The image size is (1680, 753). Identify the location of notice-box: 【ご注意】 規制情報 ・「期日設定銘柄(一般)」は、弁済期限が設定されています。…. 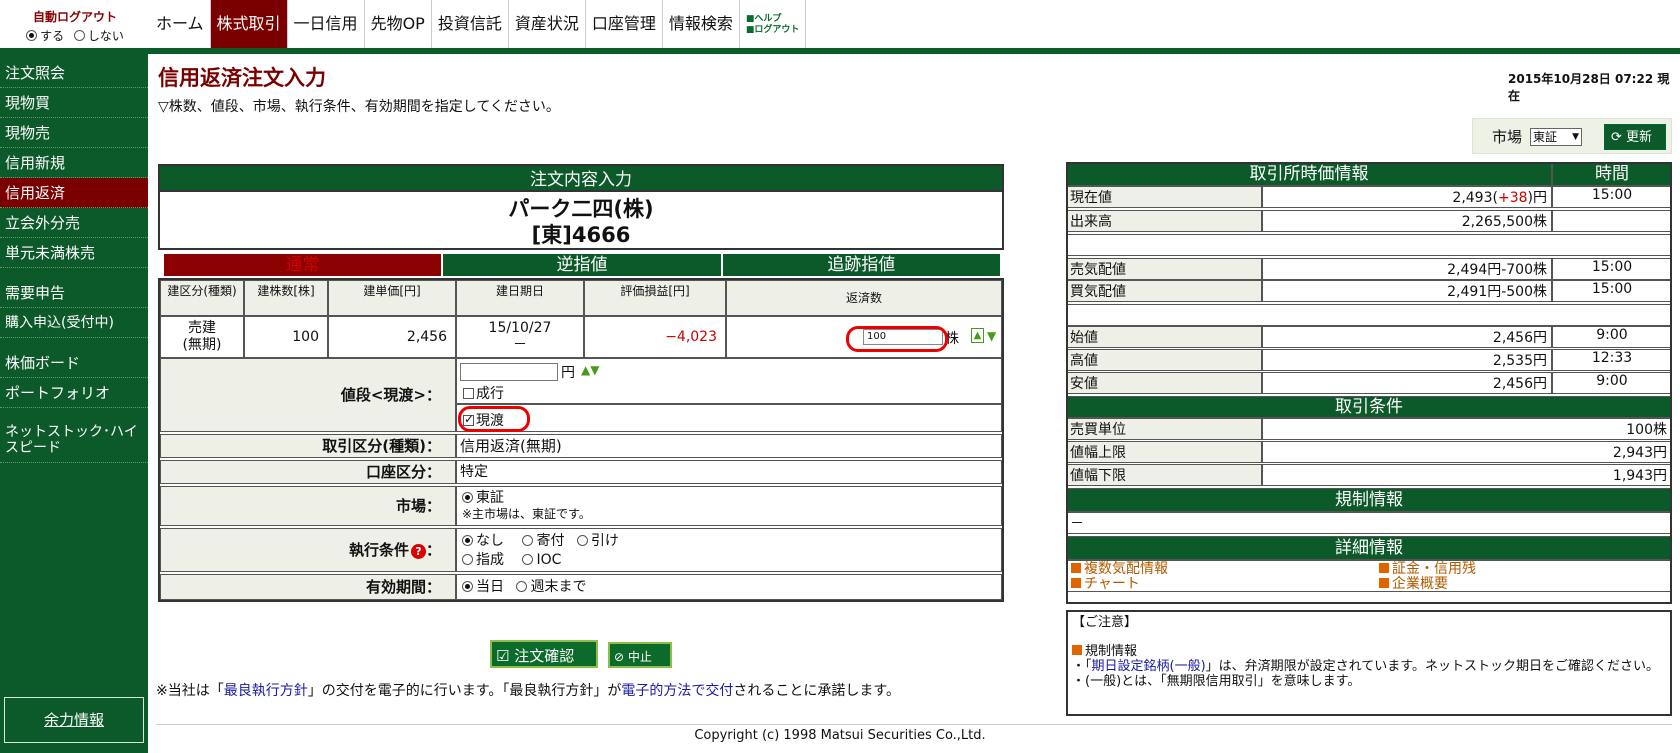
(1369, 663).